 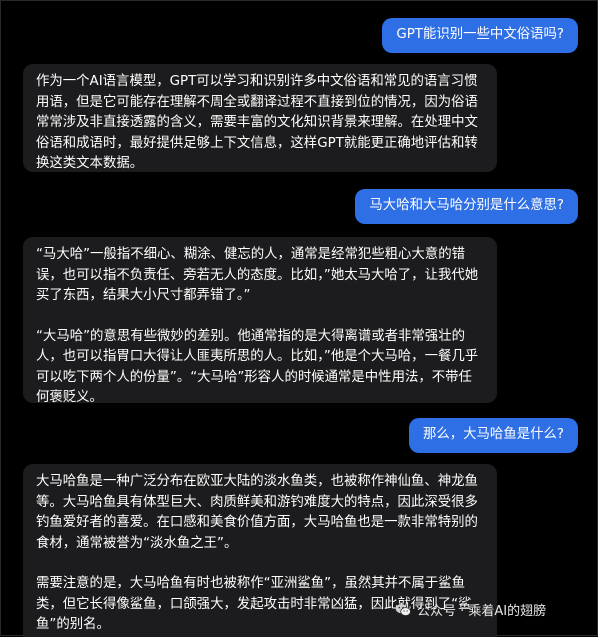 I want to click on user-message-text: 那么，大马哈鱼是什么?, so click(x=493, y=434).